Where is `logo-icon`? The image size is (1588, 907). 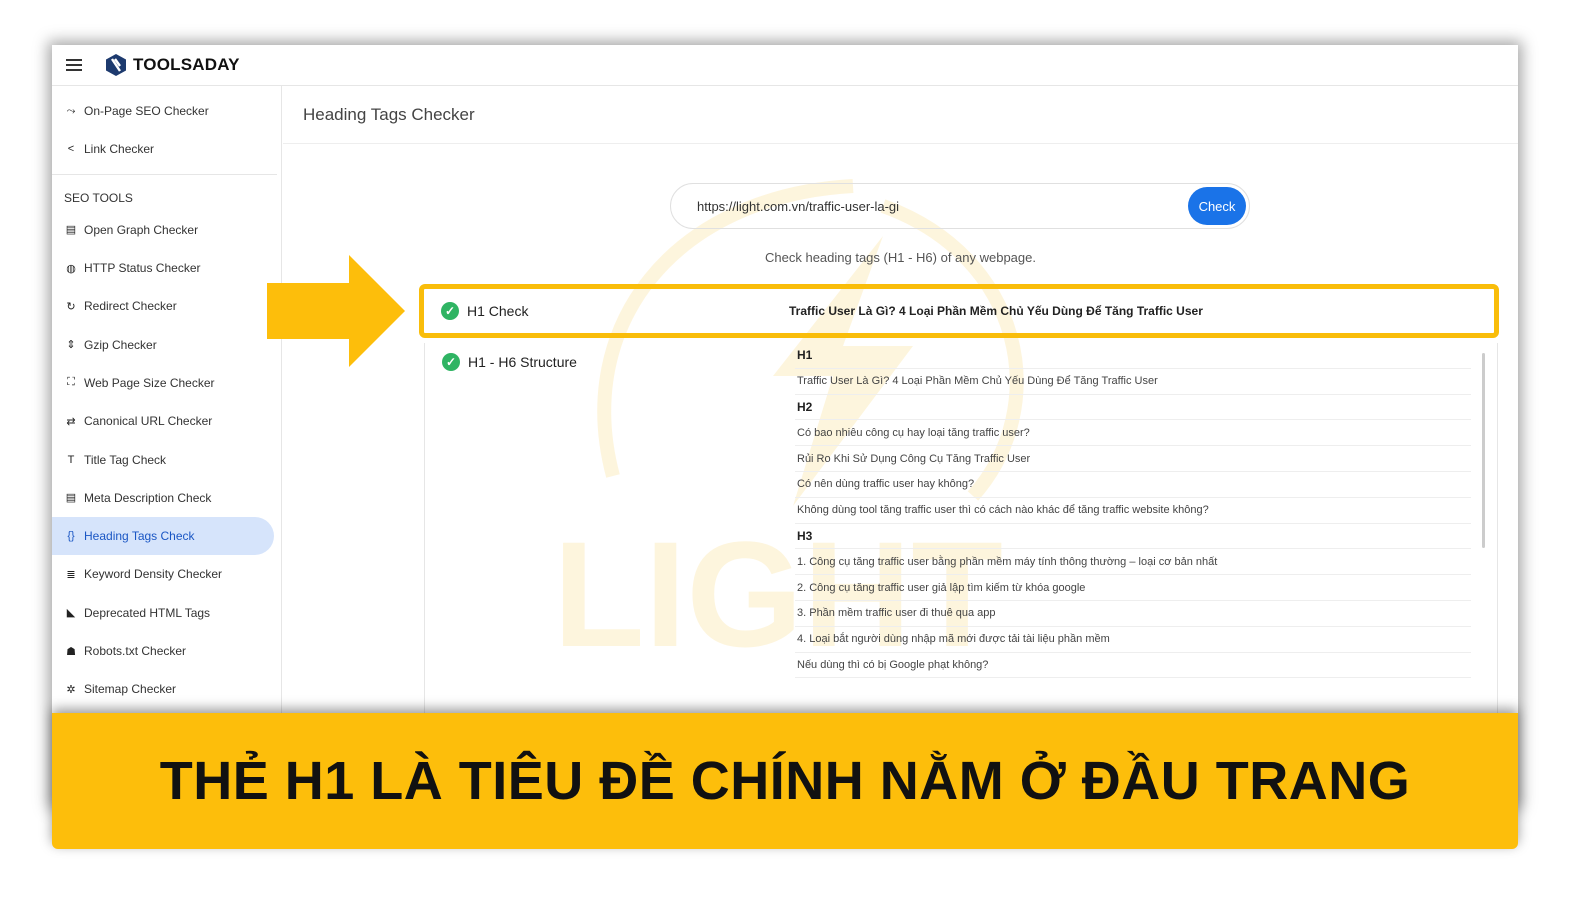
logo-icon is located at coordinates (116, 65).